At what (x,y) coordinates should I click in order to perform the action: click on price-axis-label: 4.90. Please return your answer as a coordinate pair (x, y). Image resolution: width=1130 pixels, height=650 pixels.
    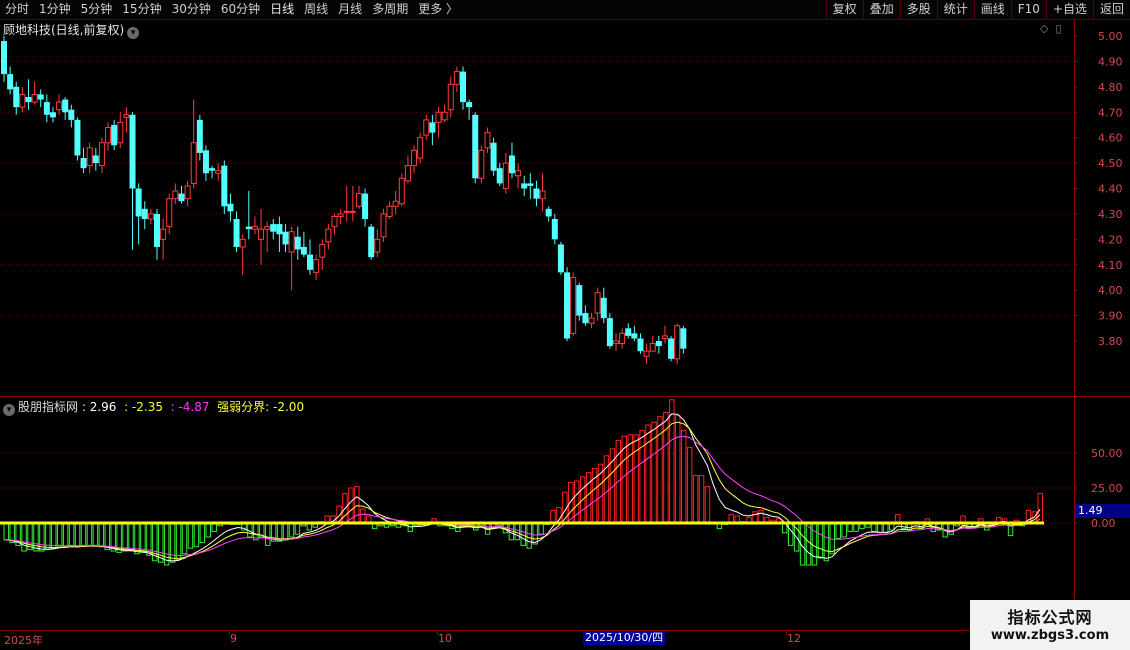
    Looking at the image, I should click on (1110, 61).